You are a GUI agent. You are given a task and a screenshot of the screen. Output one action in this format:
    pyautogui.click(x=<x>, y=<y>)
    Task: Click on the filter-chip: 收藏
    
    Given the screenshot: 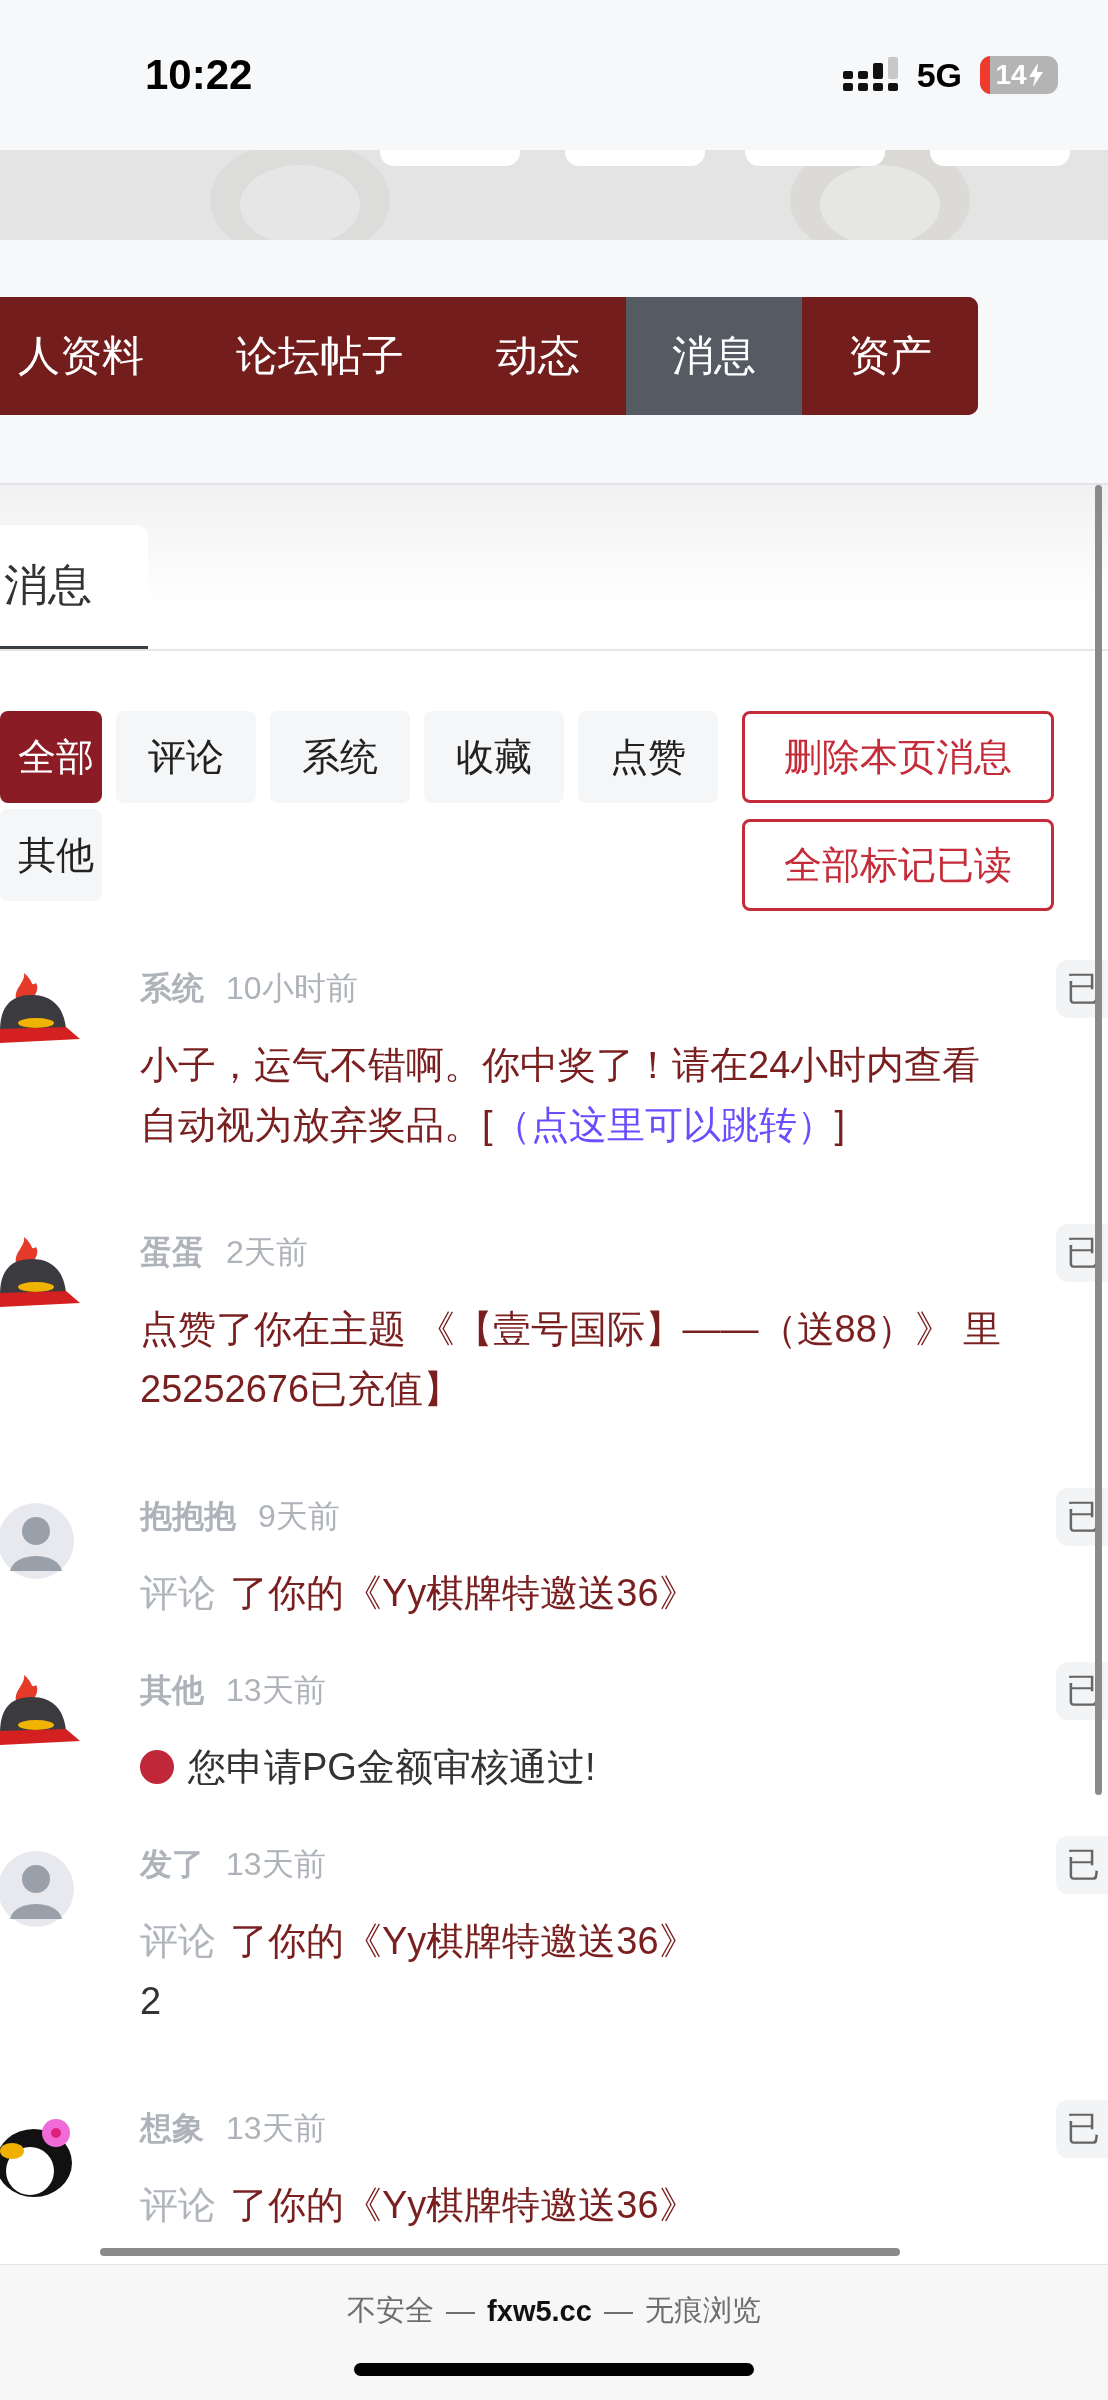 What is the action you would take?
    pyautogui.click(x=494, y=757)
    